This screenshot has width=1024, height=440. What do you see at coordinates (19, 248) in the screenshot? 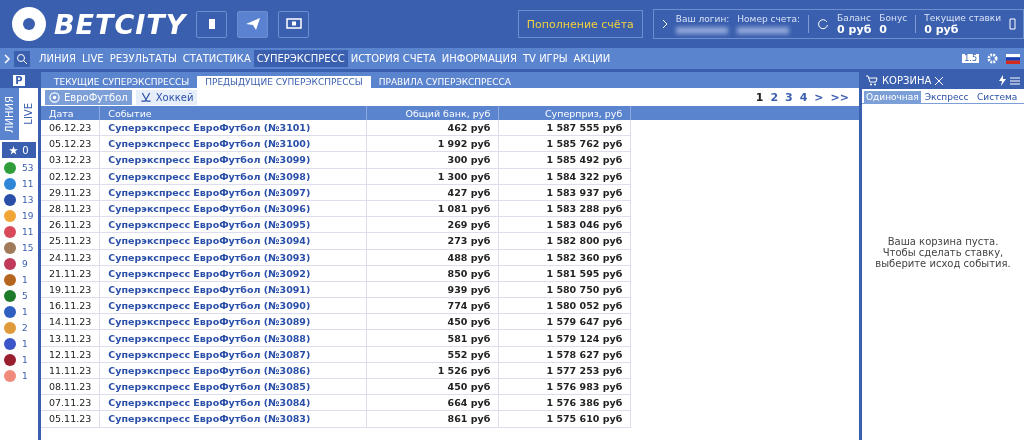
I see `sport-item: 15` at bounding box center [19, 248].